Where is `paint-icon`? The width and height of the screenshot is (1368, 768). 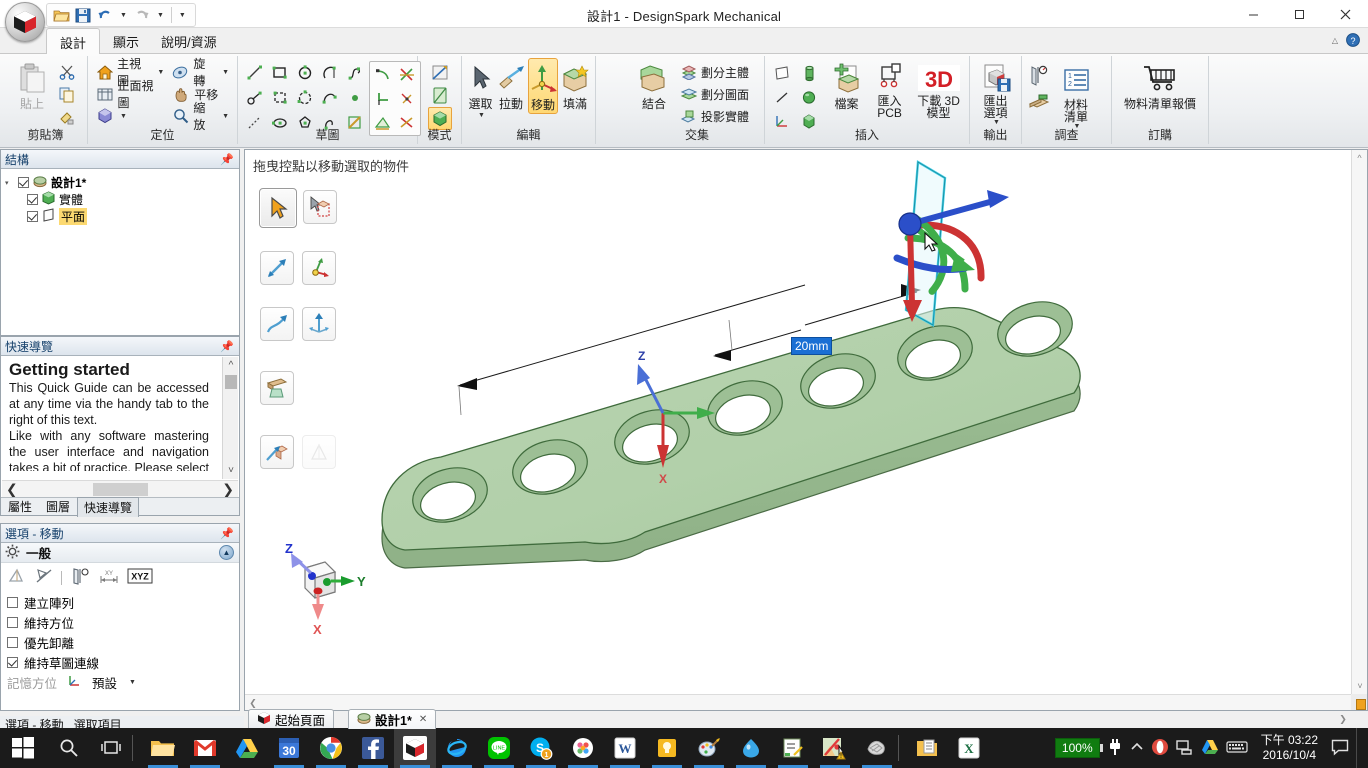 paint-icon is located at coordinates (709, 748).